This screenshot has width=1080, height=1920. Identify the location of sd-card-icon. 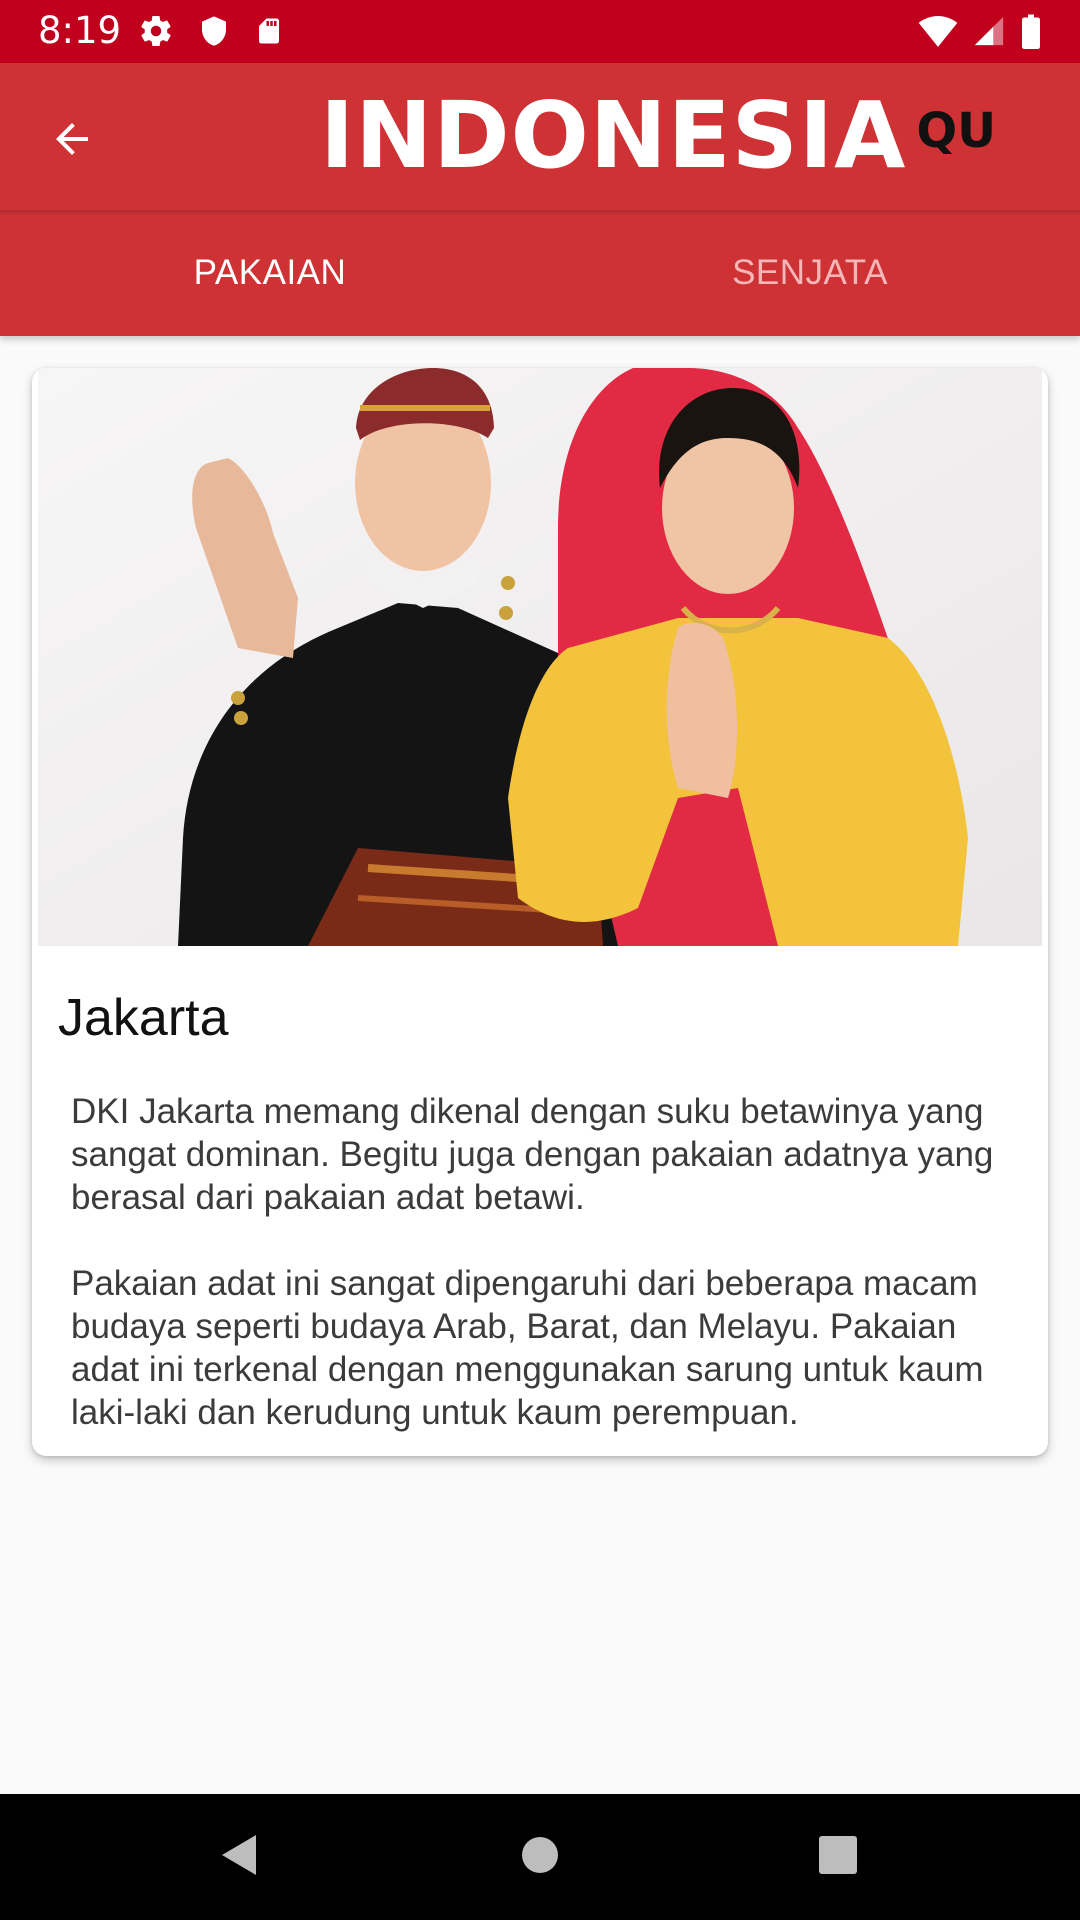
(269, 33).